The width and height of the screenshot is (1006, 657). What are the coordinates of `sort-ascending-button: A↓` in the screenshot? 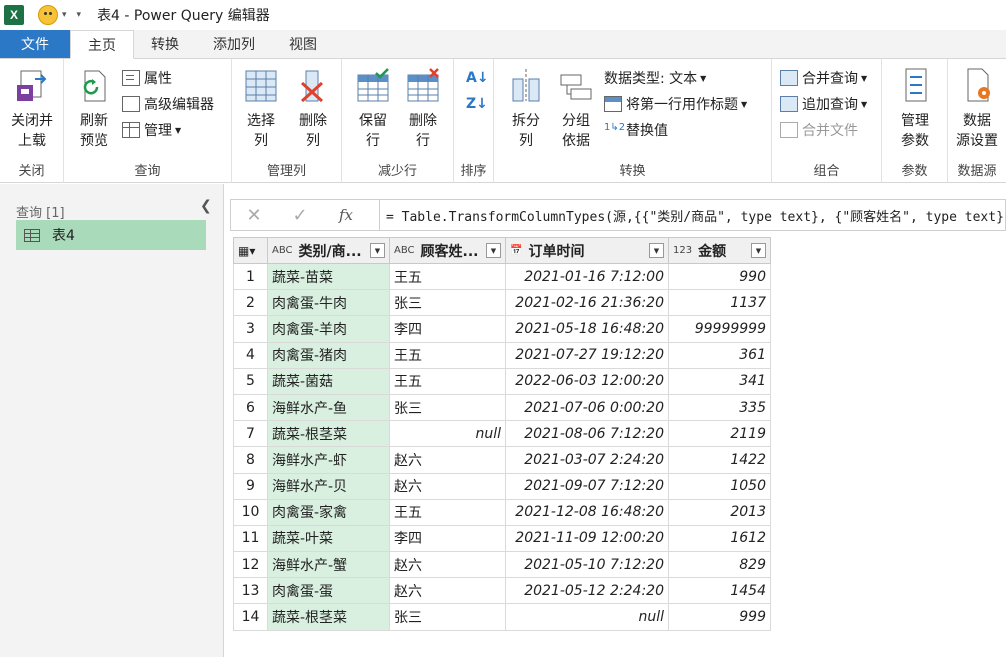 It's located at (477, 78).